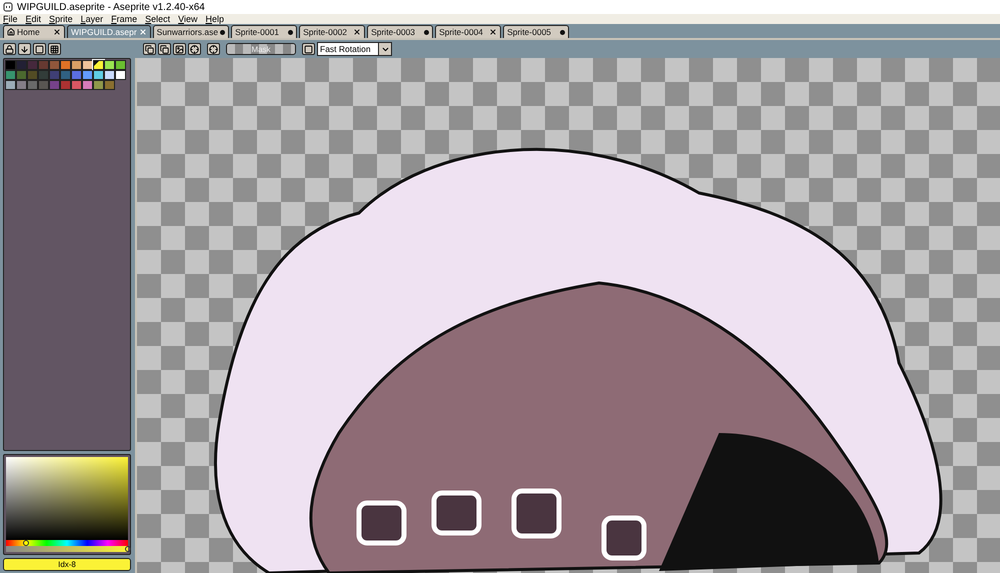  What do you see at coordinates (179, 49) in the screenshot?
I see `image-button` at bounding box center [179, 49].